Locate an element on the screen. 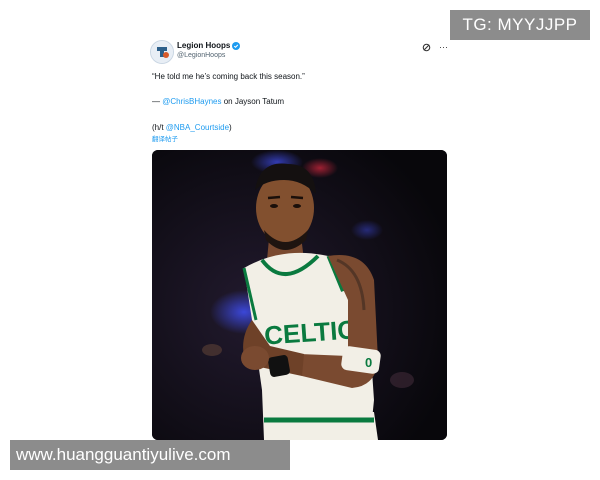  credit-suffix: on Jayson Tatum is located at coordinates (253, 101).